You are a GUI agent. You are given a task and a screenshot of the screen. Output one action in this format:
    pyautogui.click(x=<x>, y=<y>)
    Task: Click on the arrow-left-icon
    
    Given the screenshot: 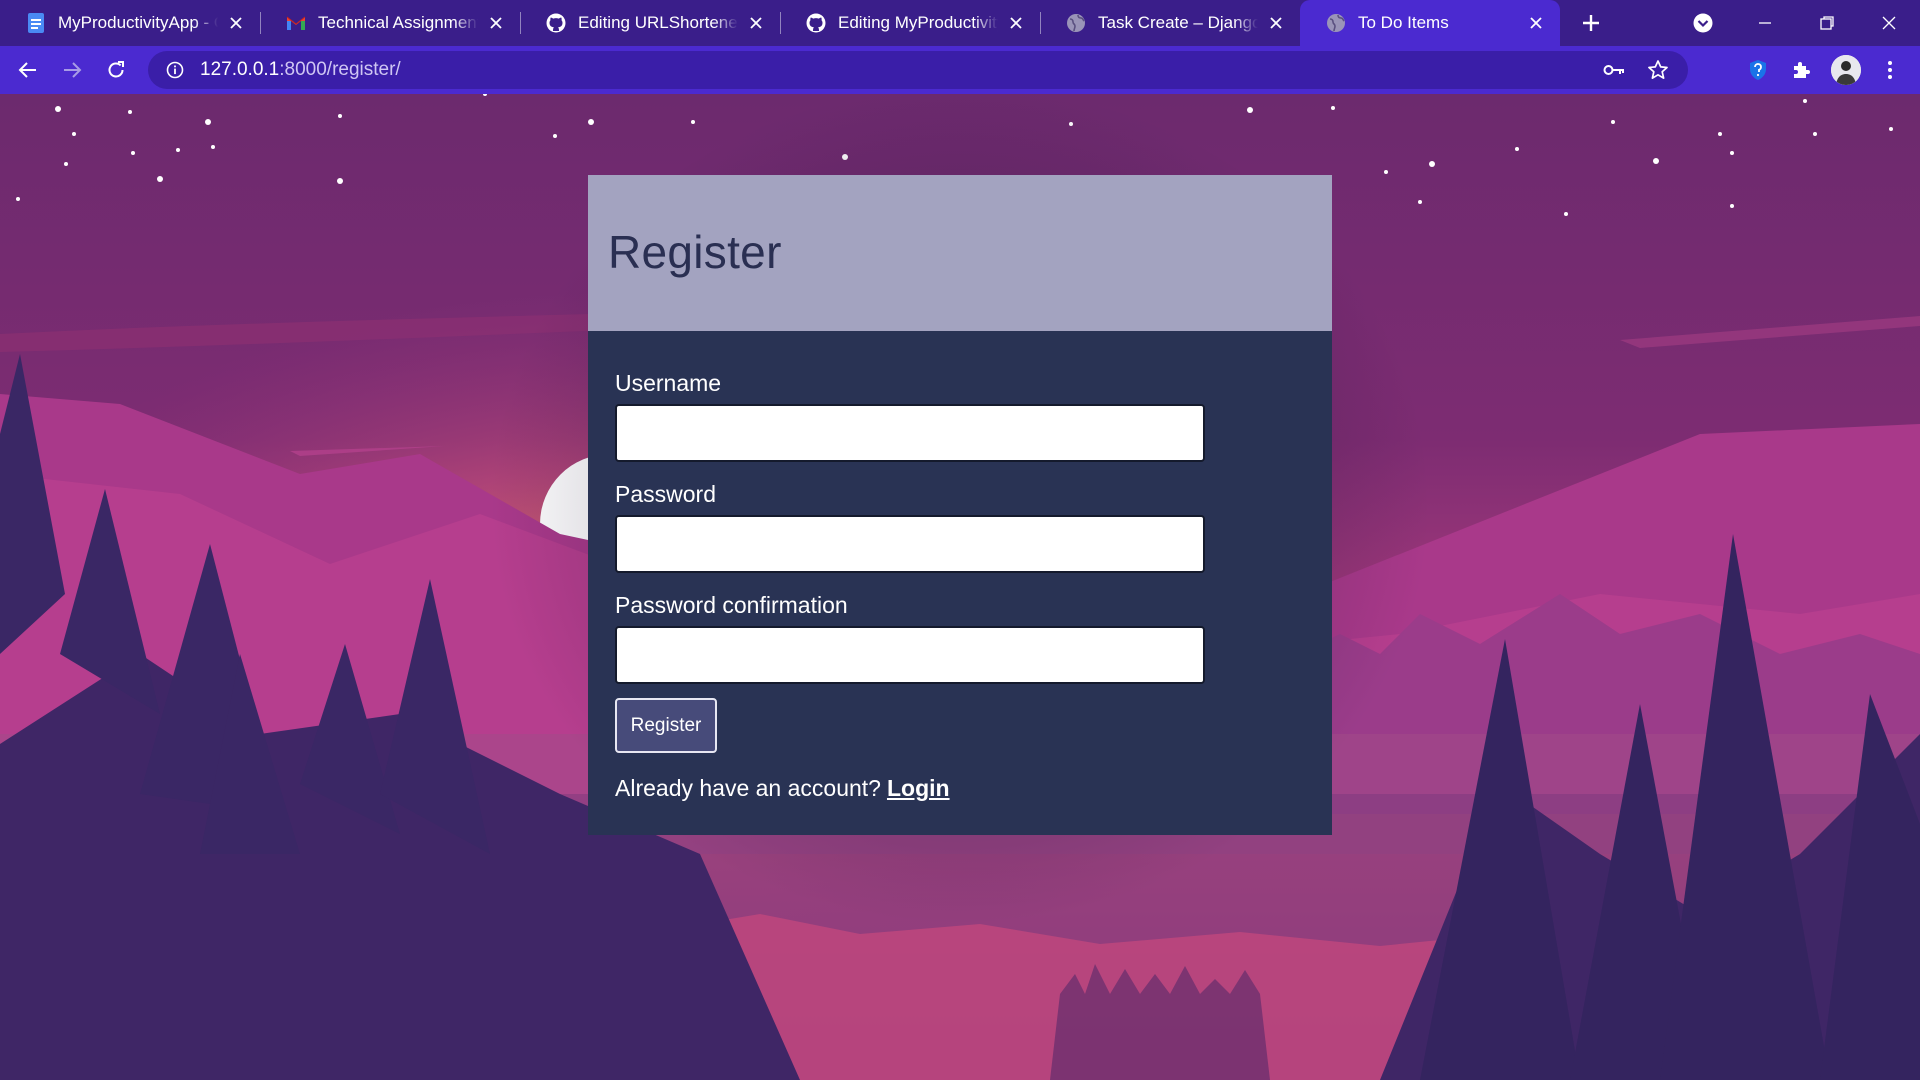 What is the action you would take?
    pyautogui.click(x=27, y=70)
    